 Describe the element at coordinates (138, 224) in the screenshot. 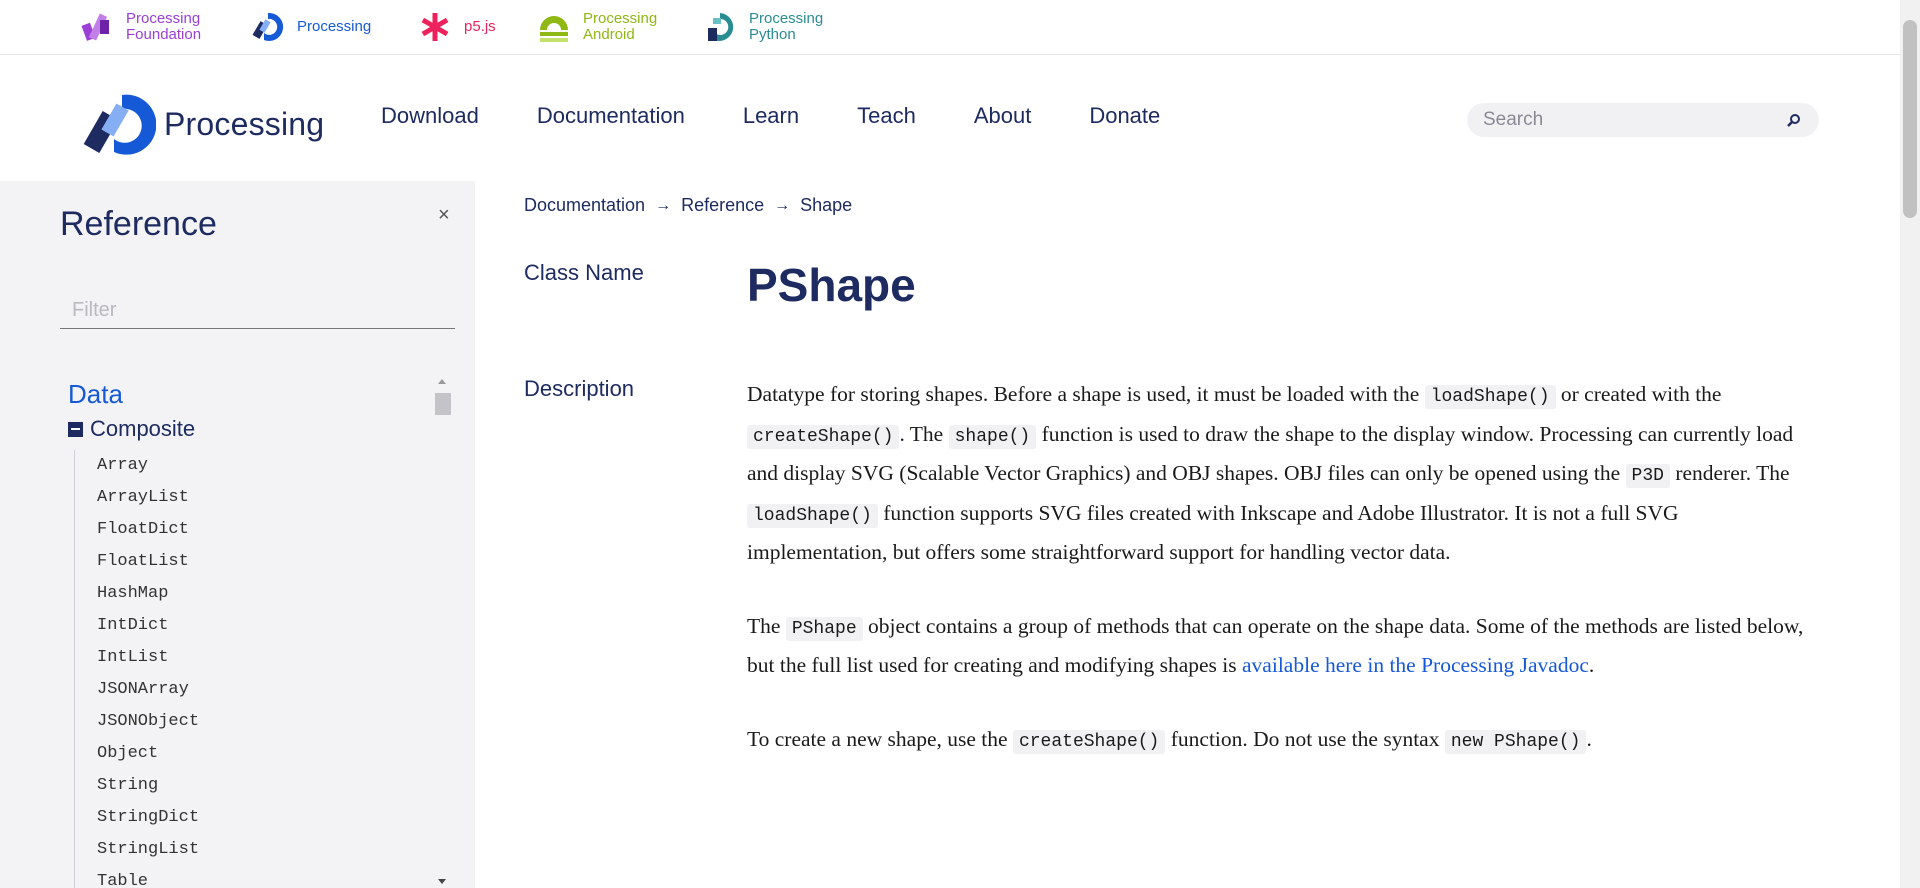

I see `sidebar-title: Reference` at that location.